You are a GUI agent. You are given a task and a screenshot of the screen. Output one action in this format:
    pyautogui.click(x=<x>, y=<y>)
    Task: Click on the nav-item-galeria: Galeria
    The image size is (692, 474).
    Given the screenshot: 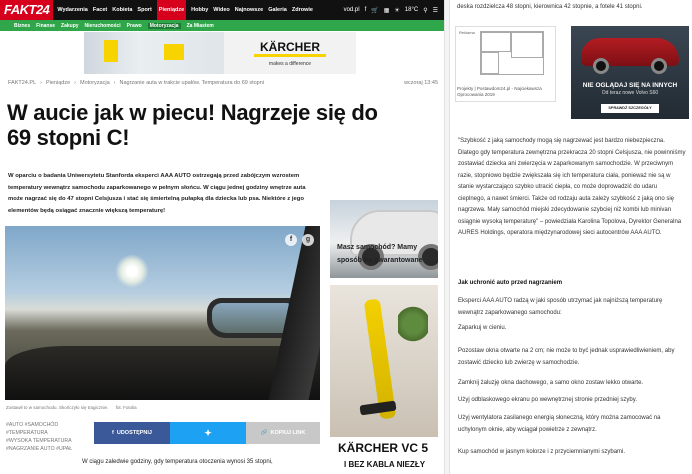 What is the action you would take?
    pyautogui.click(x=277, y=10)
    